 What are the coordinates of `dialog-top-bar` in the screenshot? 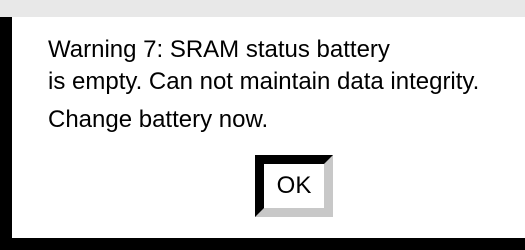 It's located at (262, 8).